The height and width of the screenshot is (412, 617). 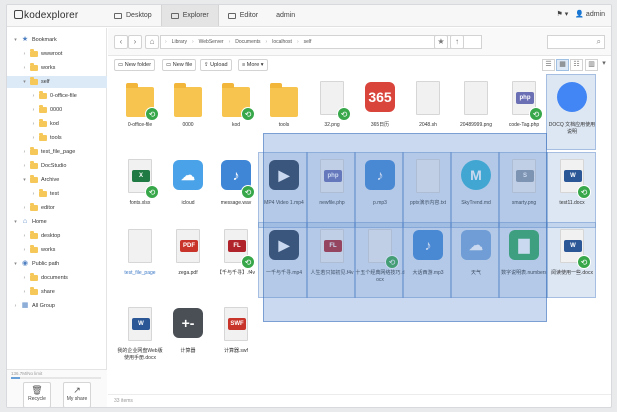 What do you see at coordinates (571, 190) in the screenshot?
I see `file-item: W ⟲ test11.docx` at bounding box center [571, 190].